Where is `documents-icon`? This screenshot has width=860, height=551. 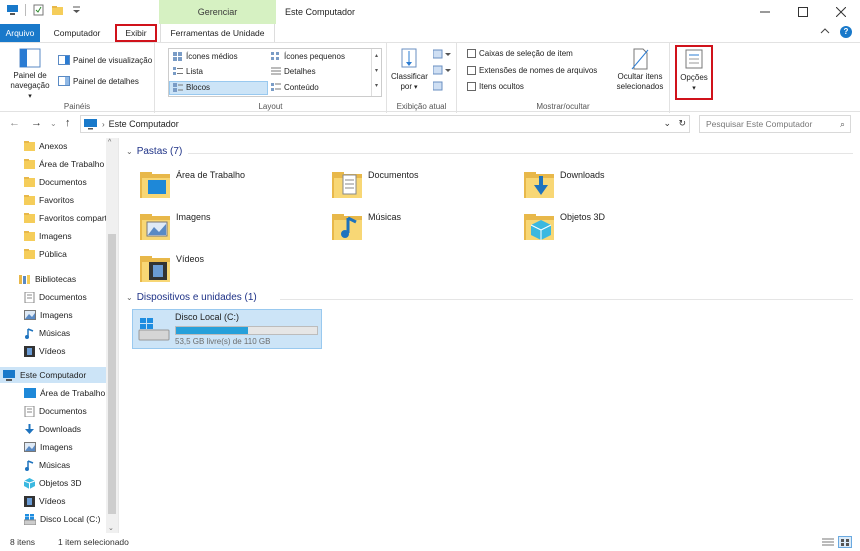 documents-icon is located at coordinates (29, 411).